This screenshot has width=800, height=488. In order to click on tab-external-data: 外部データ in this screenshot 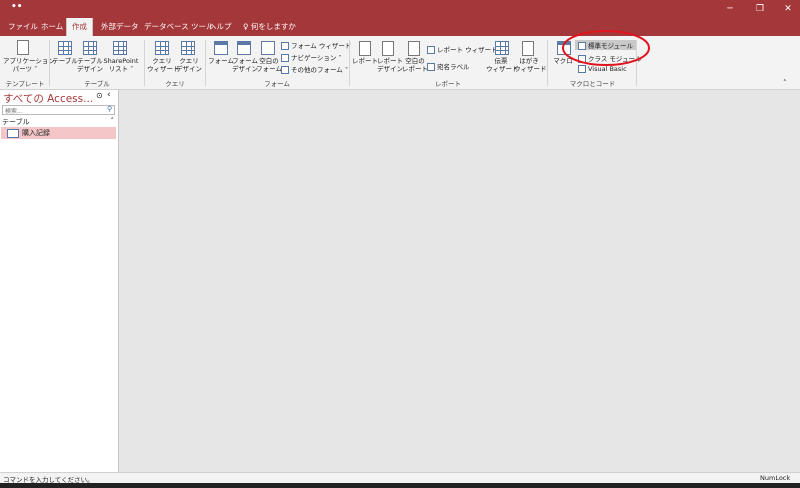, I will do `click(120, 27)`.